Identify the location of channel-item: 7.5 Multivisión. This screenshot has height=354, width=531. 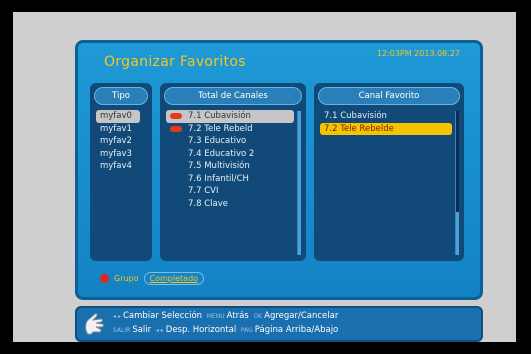
(230, 166).